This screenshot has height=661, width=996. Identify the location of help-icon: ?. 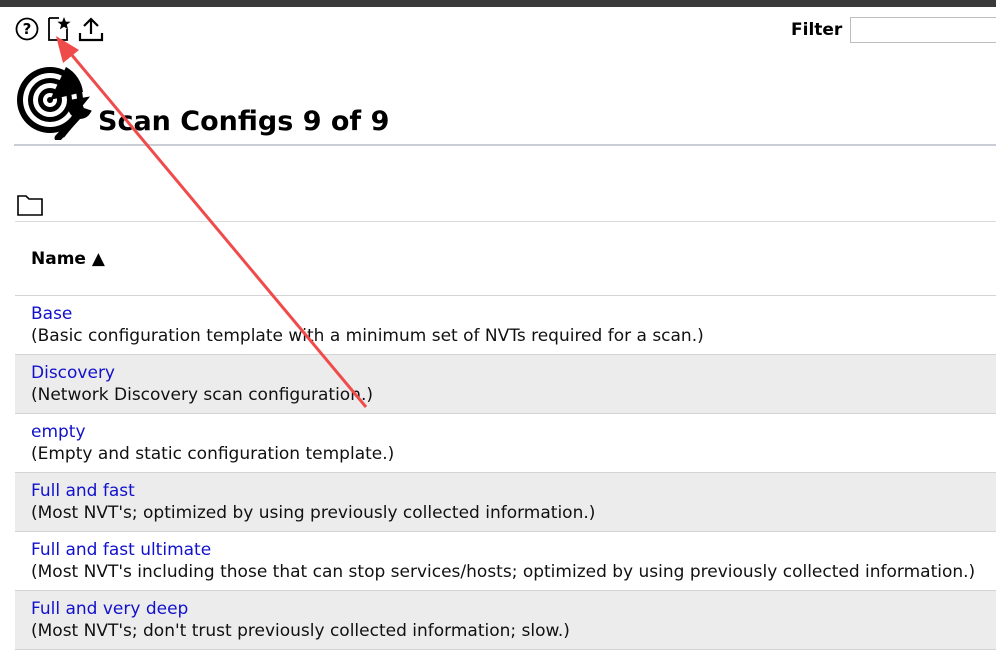
(27, 29).